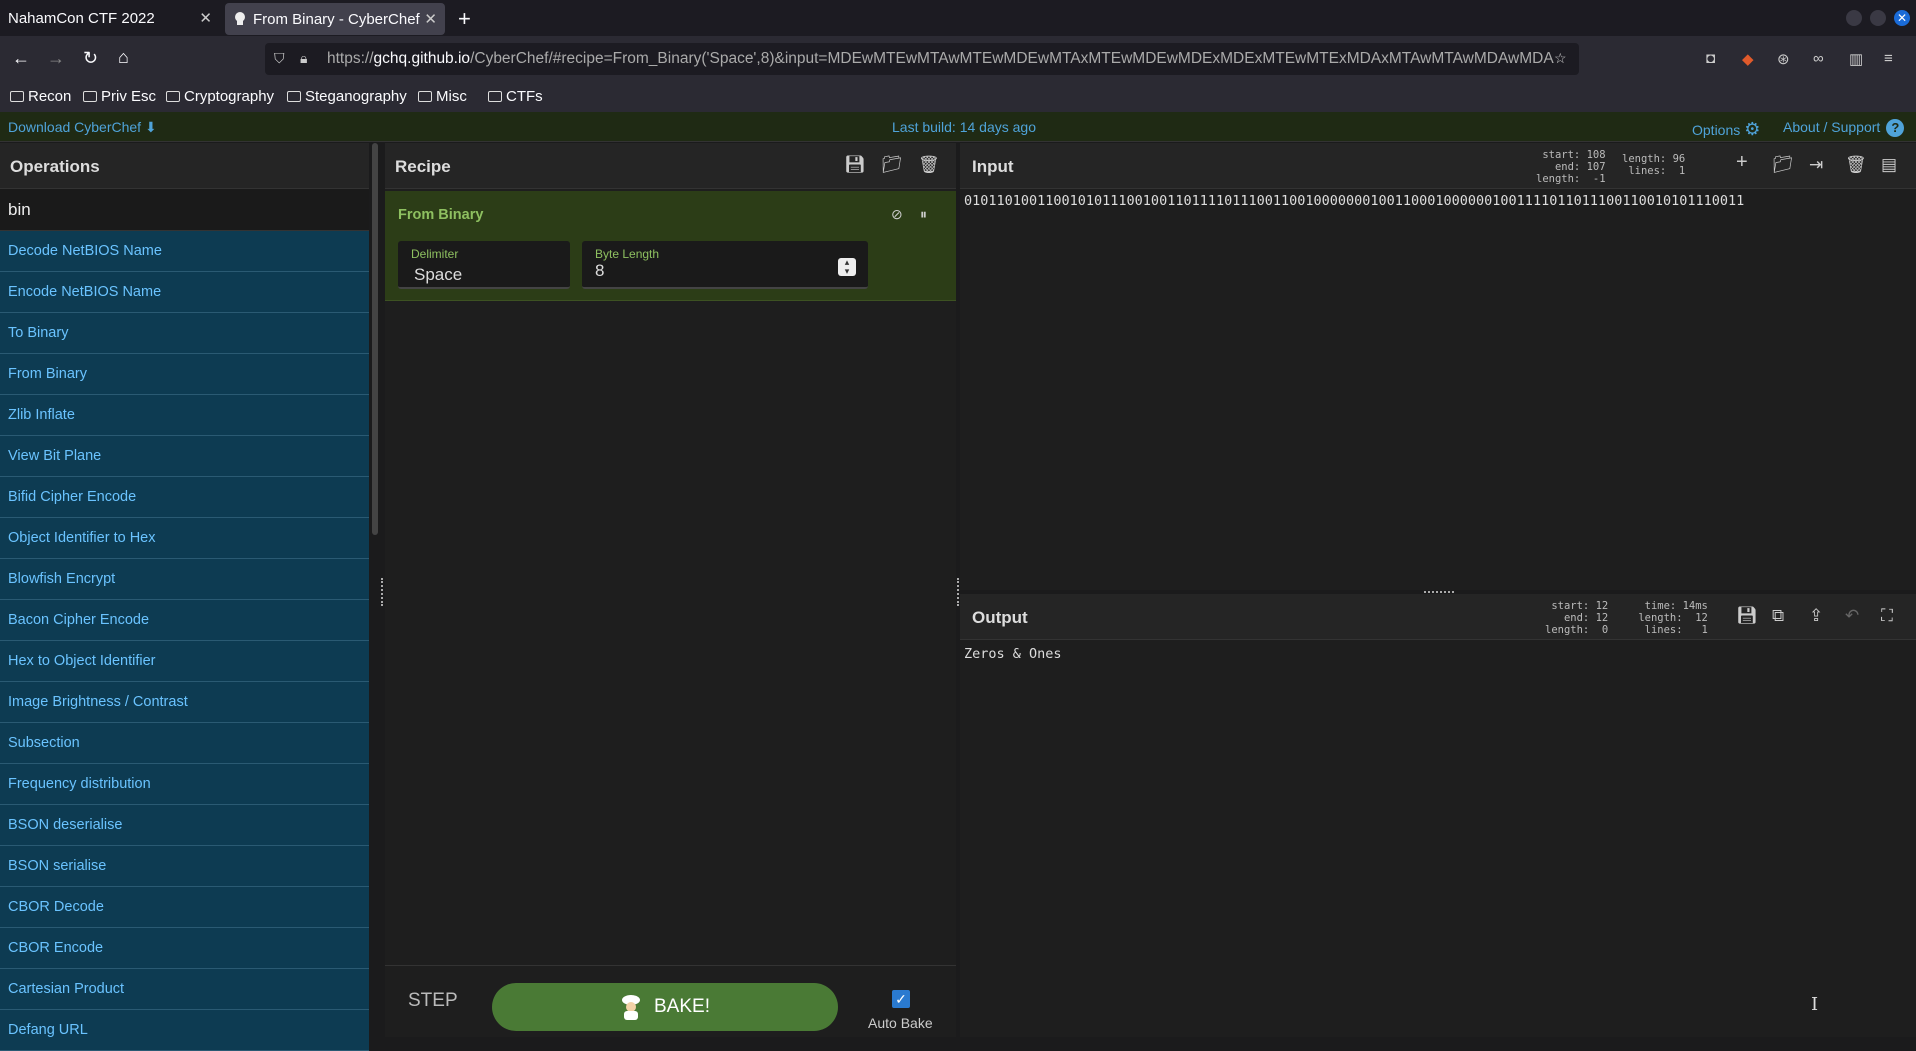 This screenshot has height=1051, width=1916. Describe the element at coordinates (119, 96) in the screenshot. I see `bookmark-priv-esc: Priv Esc` at that location.